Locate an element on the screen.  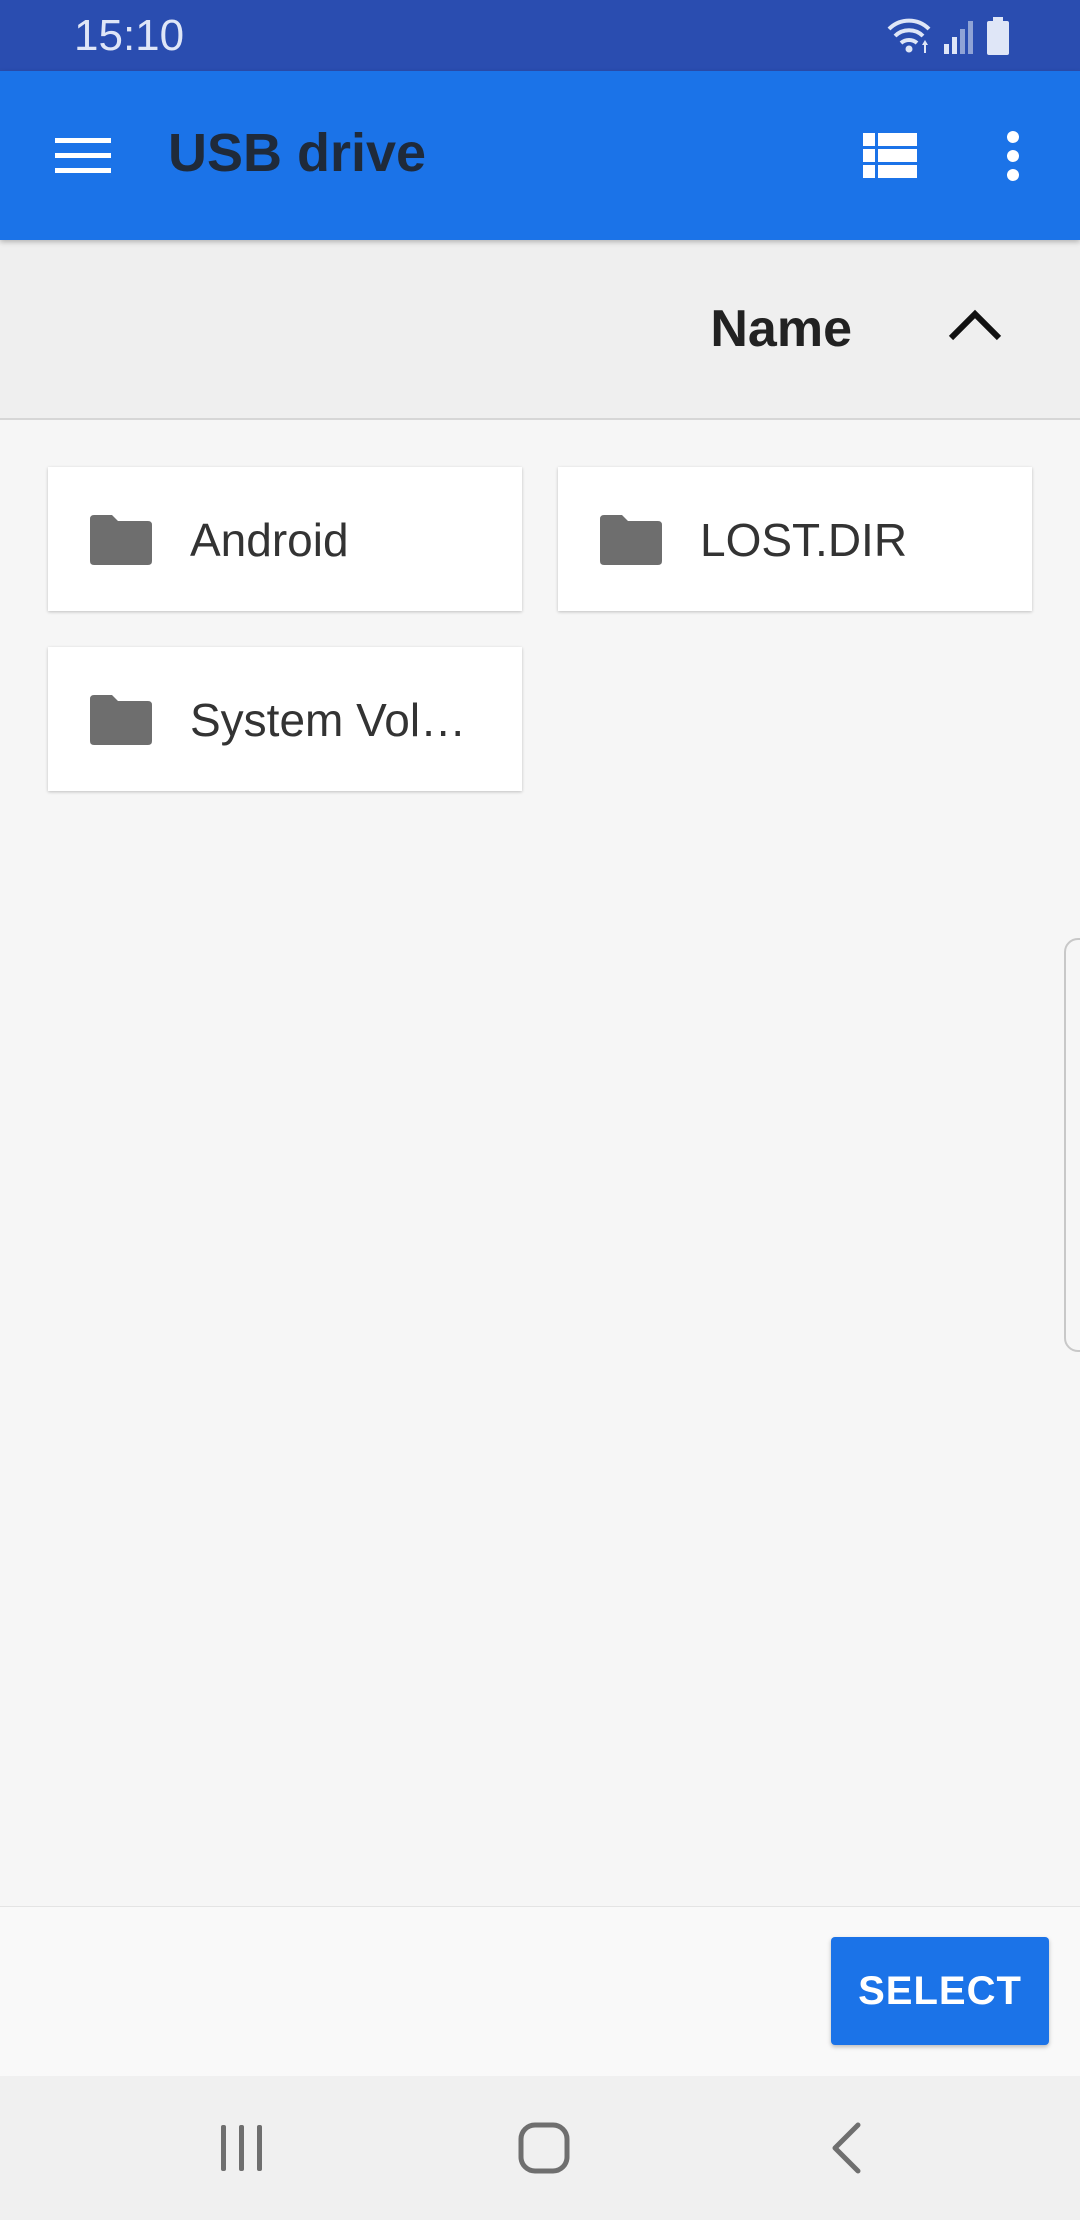
back-button is located at coordinates (846, 2148).